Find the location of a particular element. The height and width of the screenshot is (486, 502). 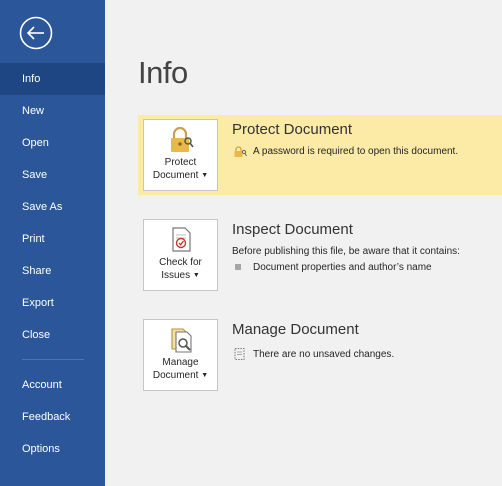

nav-new: New is located at coordinates (52, 111).